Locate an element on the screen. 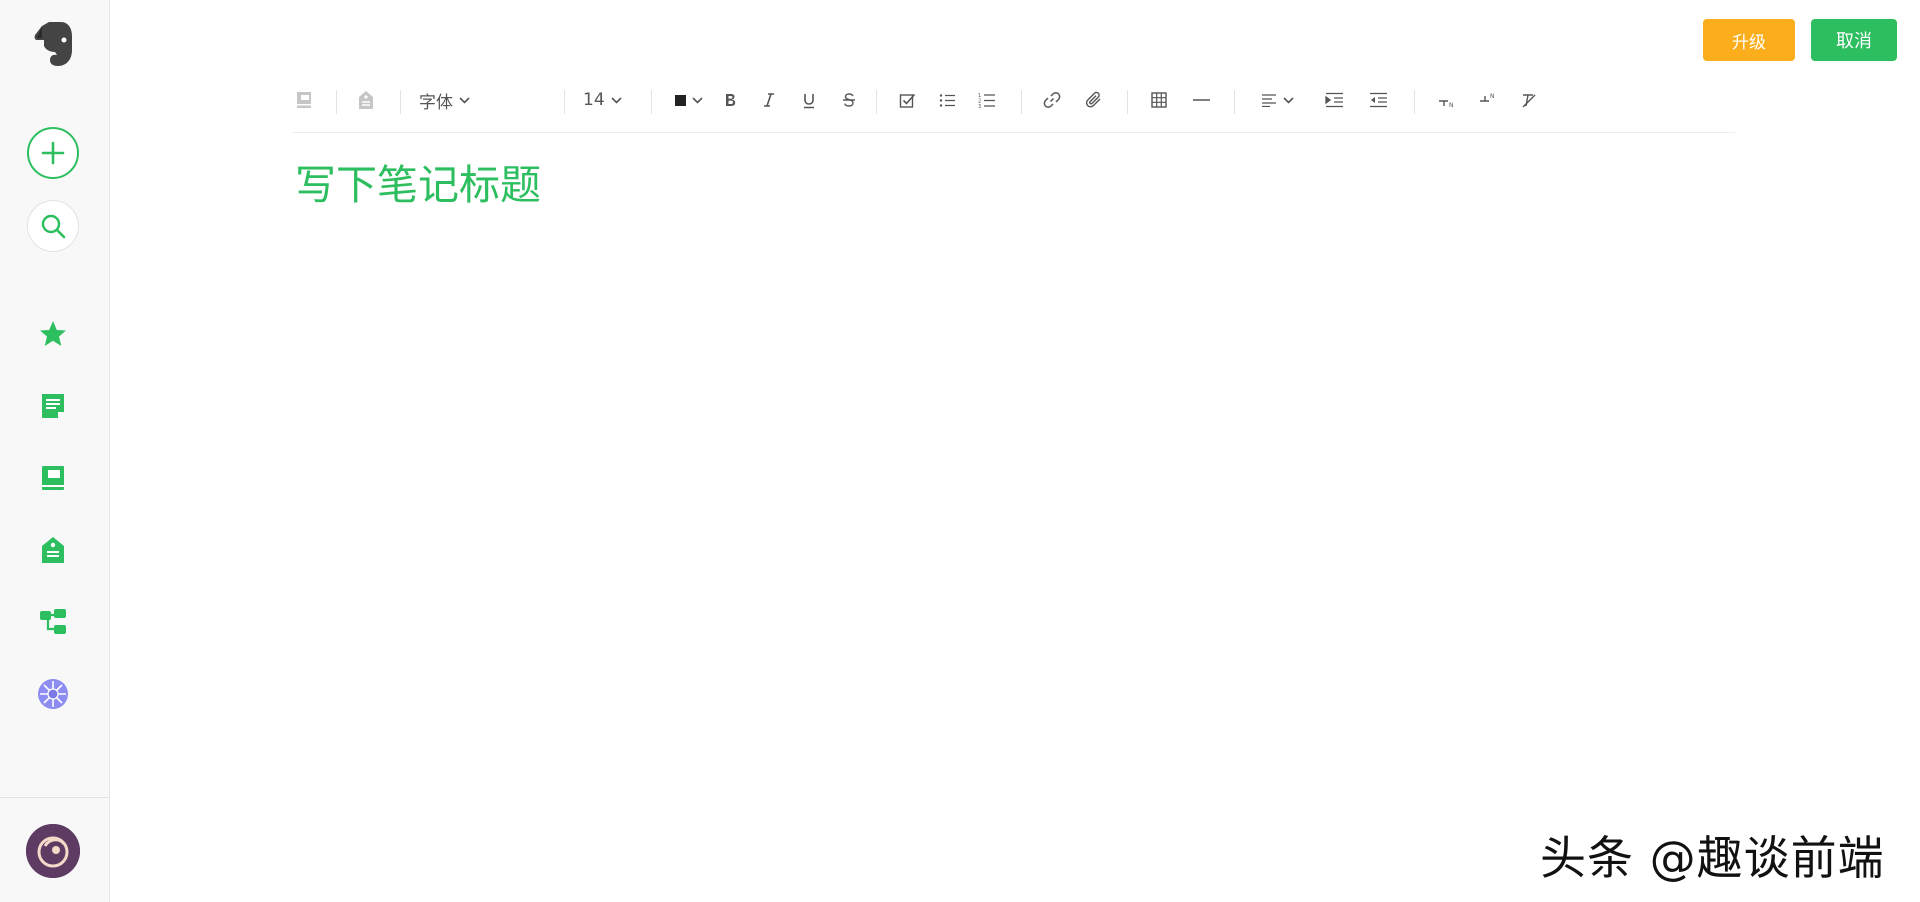 The width and height of the screenshot is (1920, 902). horizontal-rule-button is located at coordinates (1201, 100).